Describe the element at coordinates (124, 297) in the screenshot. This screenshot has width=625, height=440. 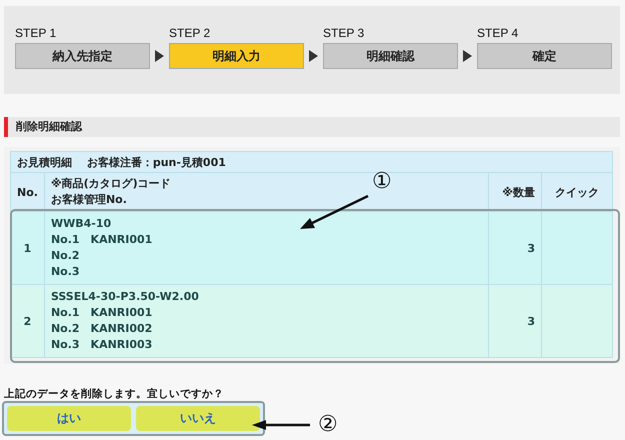
I see `product-code: SSSEL4-30-P3.50-W2.00` at that location.